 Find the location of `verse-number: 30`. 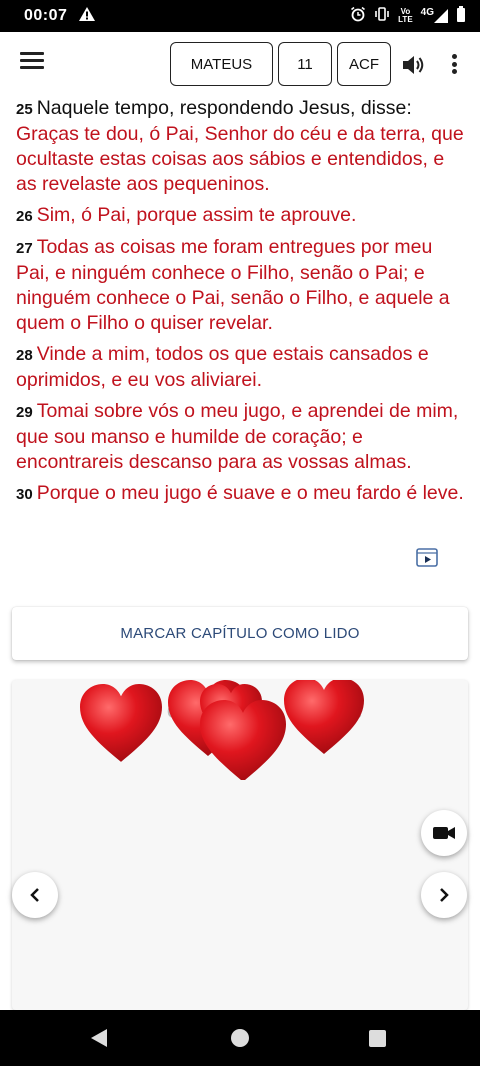

verse-number: 30 is located at coordinates (24, 494).